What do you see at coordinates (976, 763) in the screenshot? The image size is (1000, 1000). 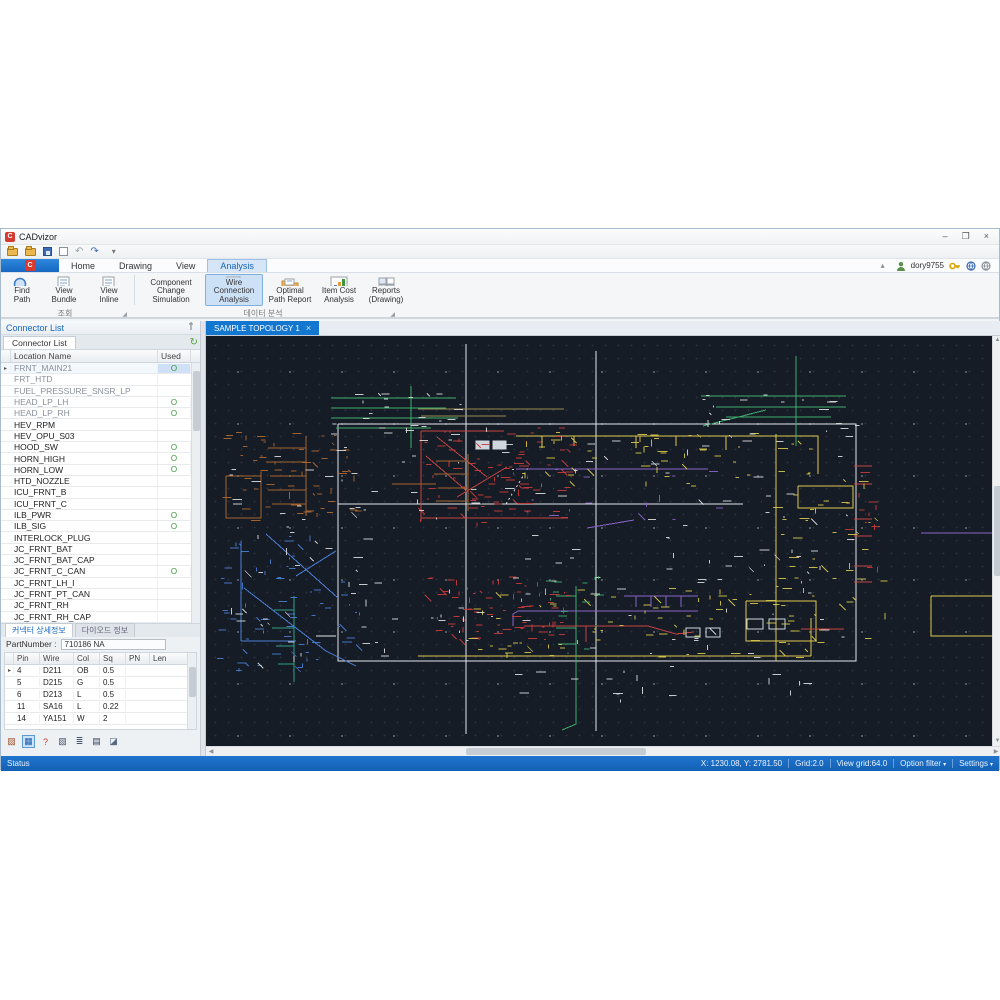 I see `settings-dropdown: Settings ▾` at bounding box center [976, 763].